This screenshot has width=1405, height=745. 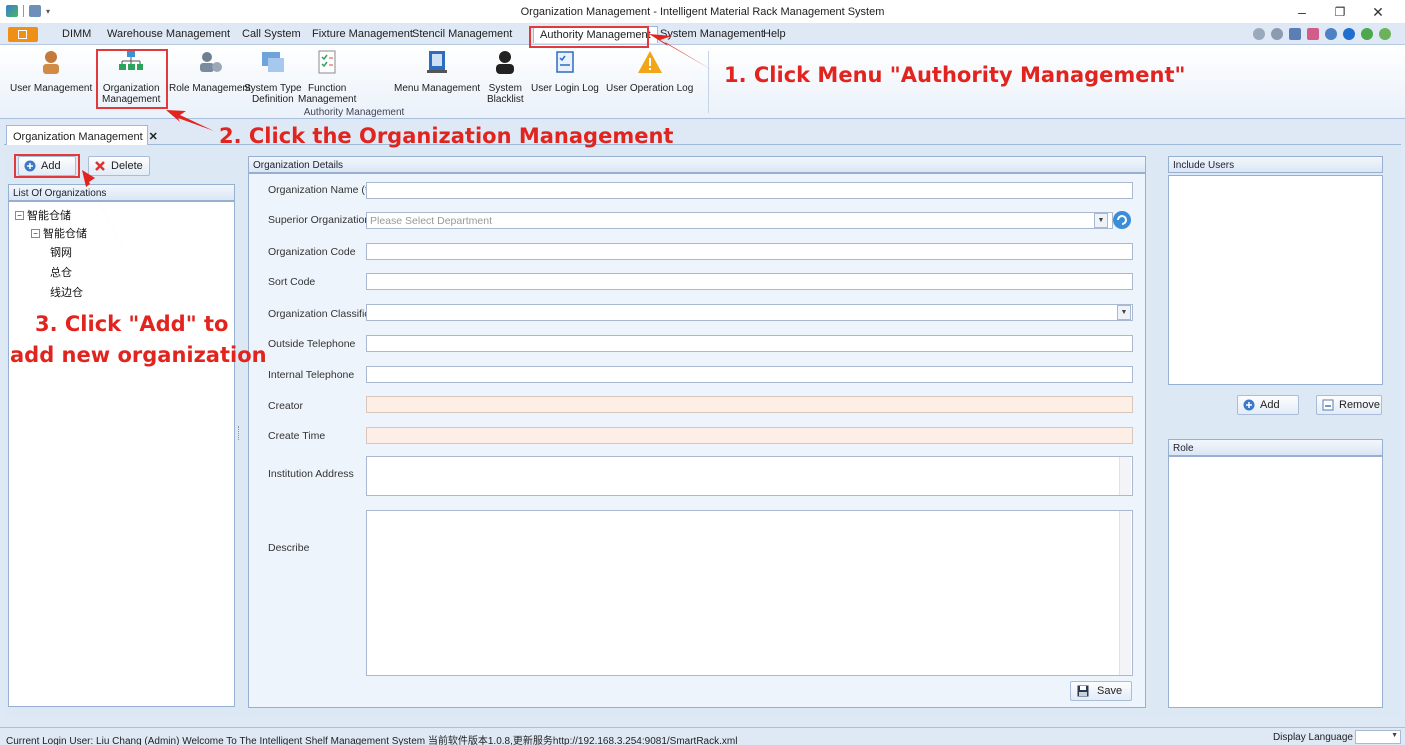 What do you see at coordinates (138, 355) in the screenshot?
I see `annotation-step3-line2: add new organization` at bounding box center [138, 355].